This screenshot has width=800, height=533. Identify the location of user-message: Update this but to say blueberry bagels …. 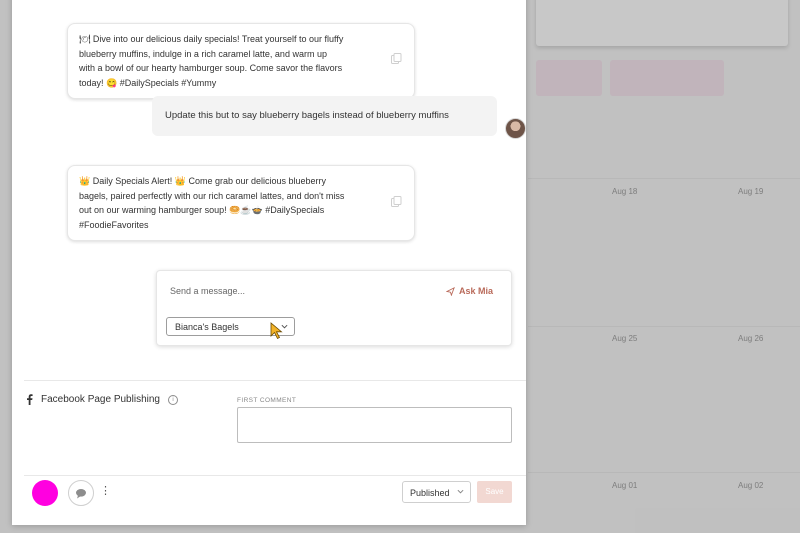
(324, 116).